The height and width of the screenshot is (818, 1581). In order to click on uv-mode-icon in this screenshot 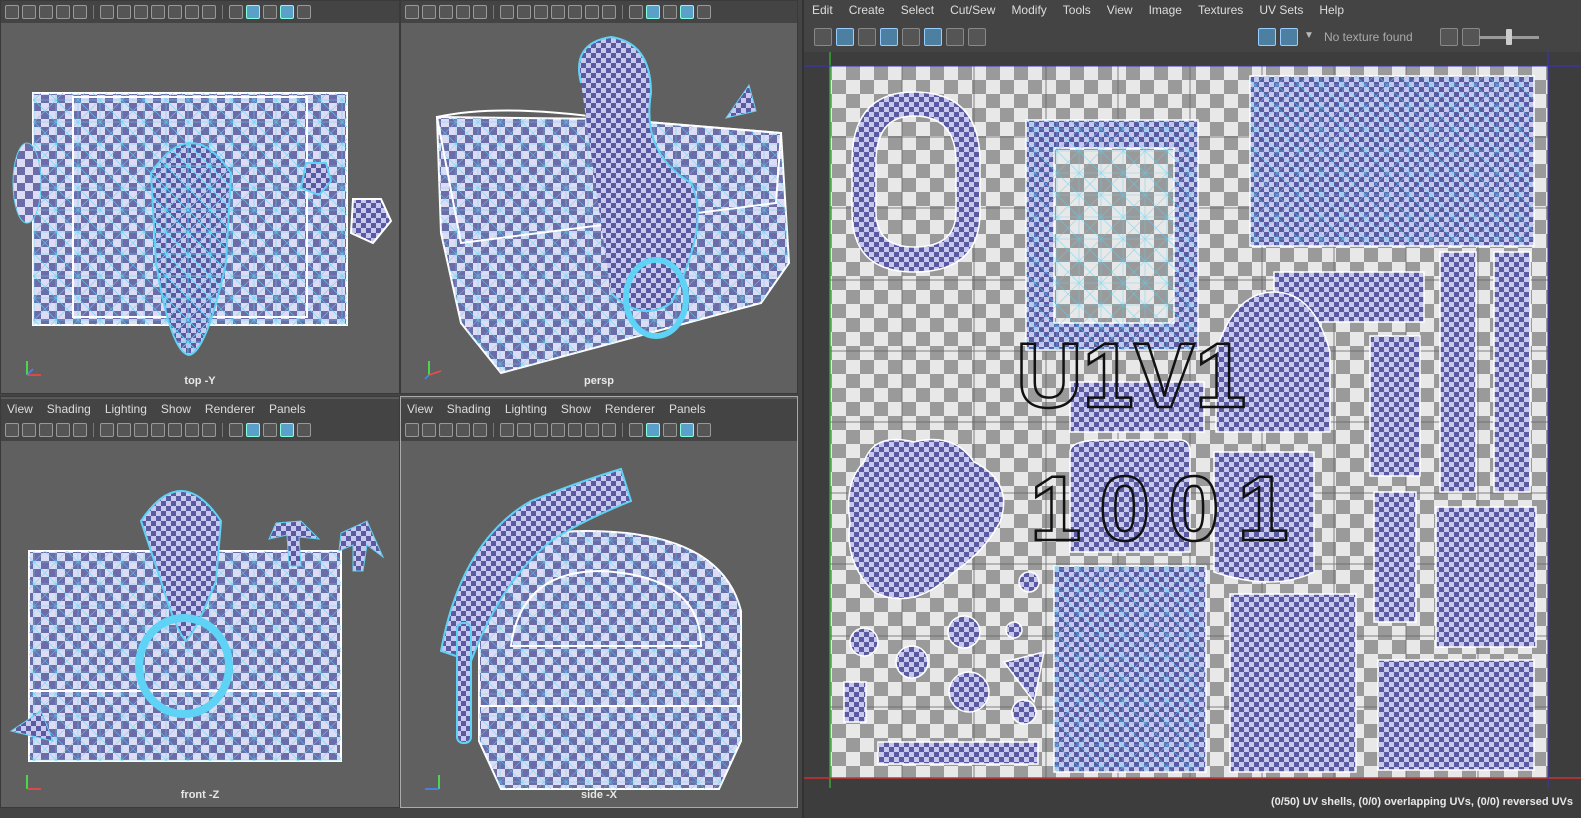, I will do `click(823, 37)`.